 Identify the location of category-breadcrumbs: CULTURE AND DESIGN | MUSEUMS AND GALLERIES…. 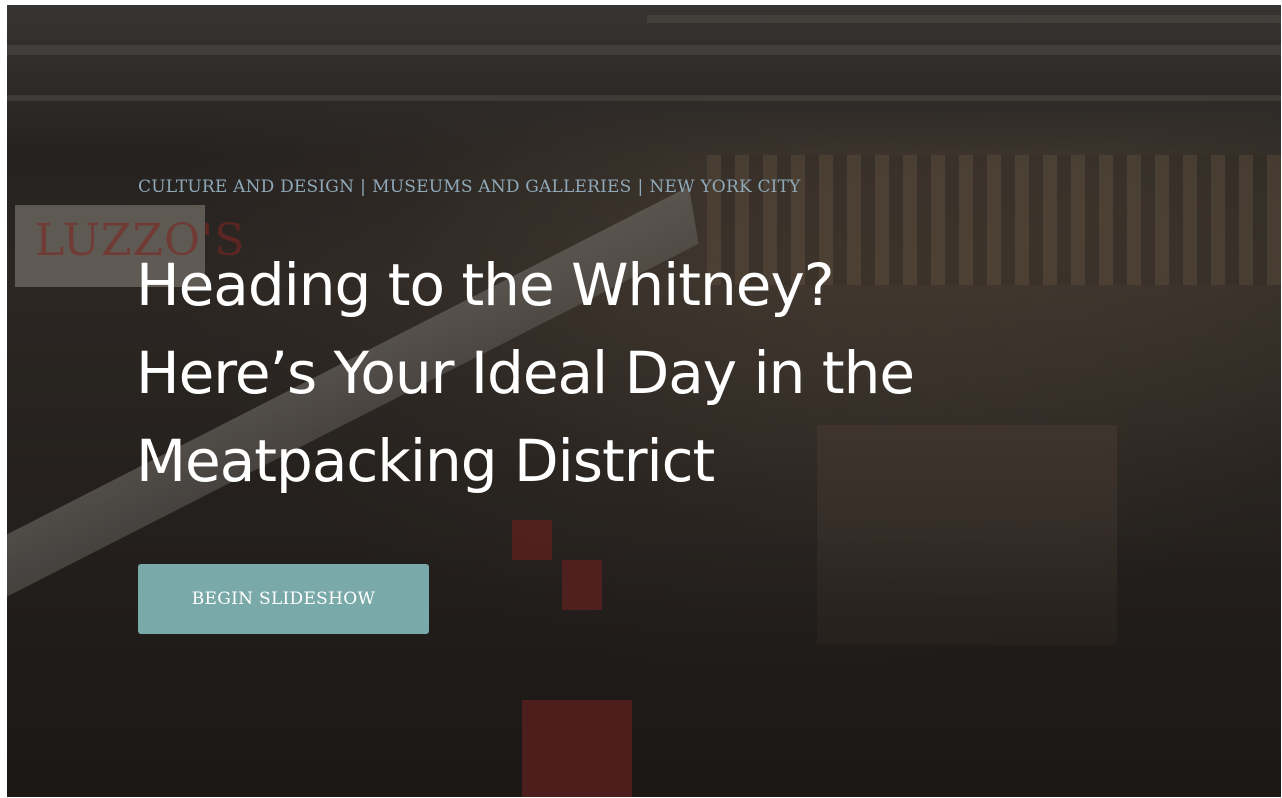
(469, 187).